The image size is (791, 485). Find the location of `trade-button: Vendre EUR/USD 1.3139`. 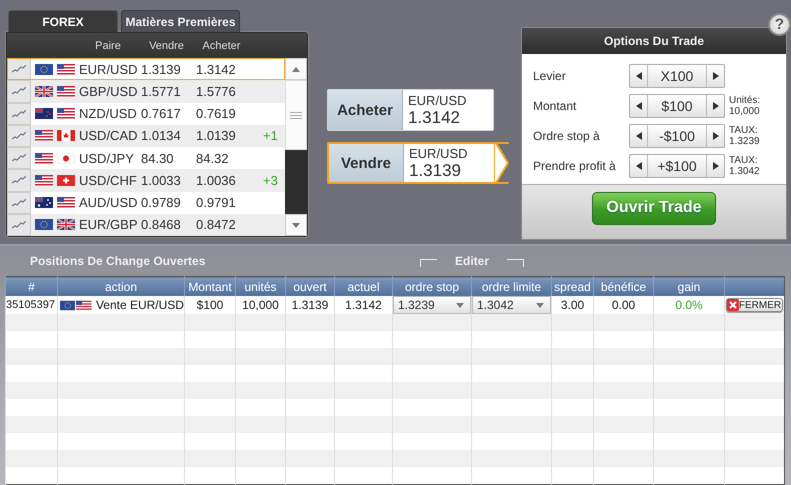

trade-button: Vendre EUR/USD 1.3139 is located at coordinates (418, 163).